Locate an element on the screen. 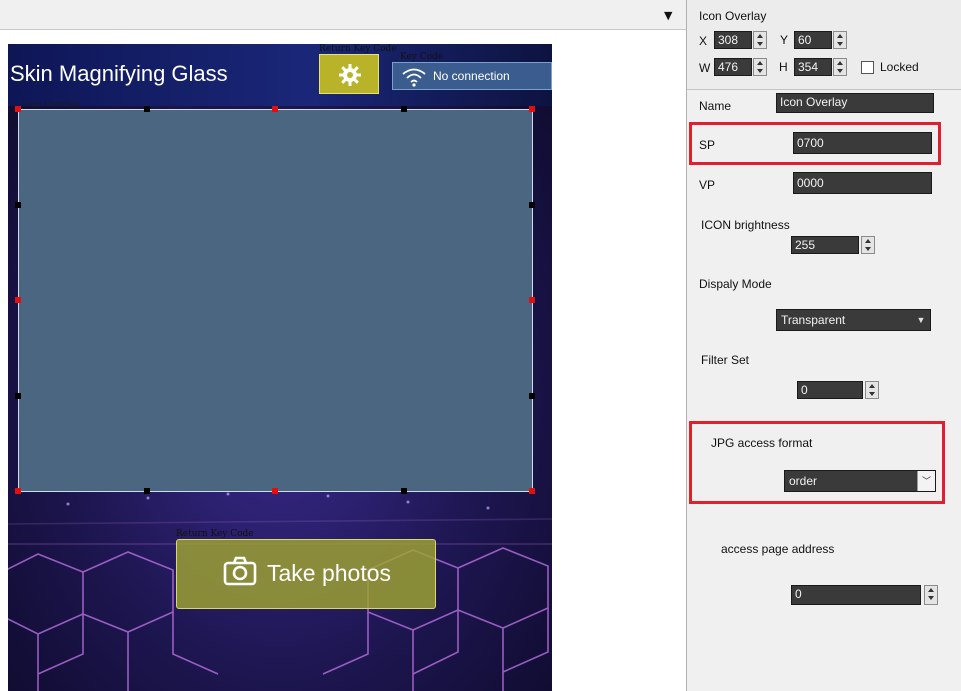 This screenshot has width=961, height=691. settings-tag-label: Return Key Code is located at coordinates (358, 49).